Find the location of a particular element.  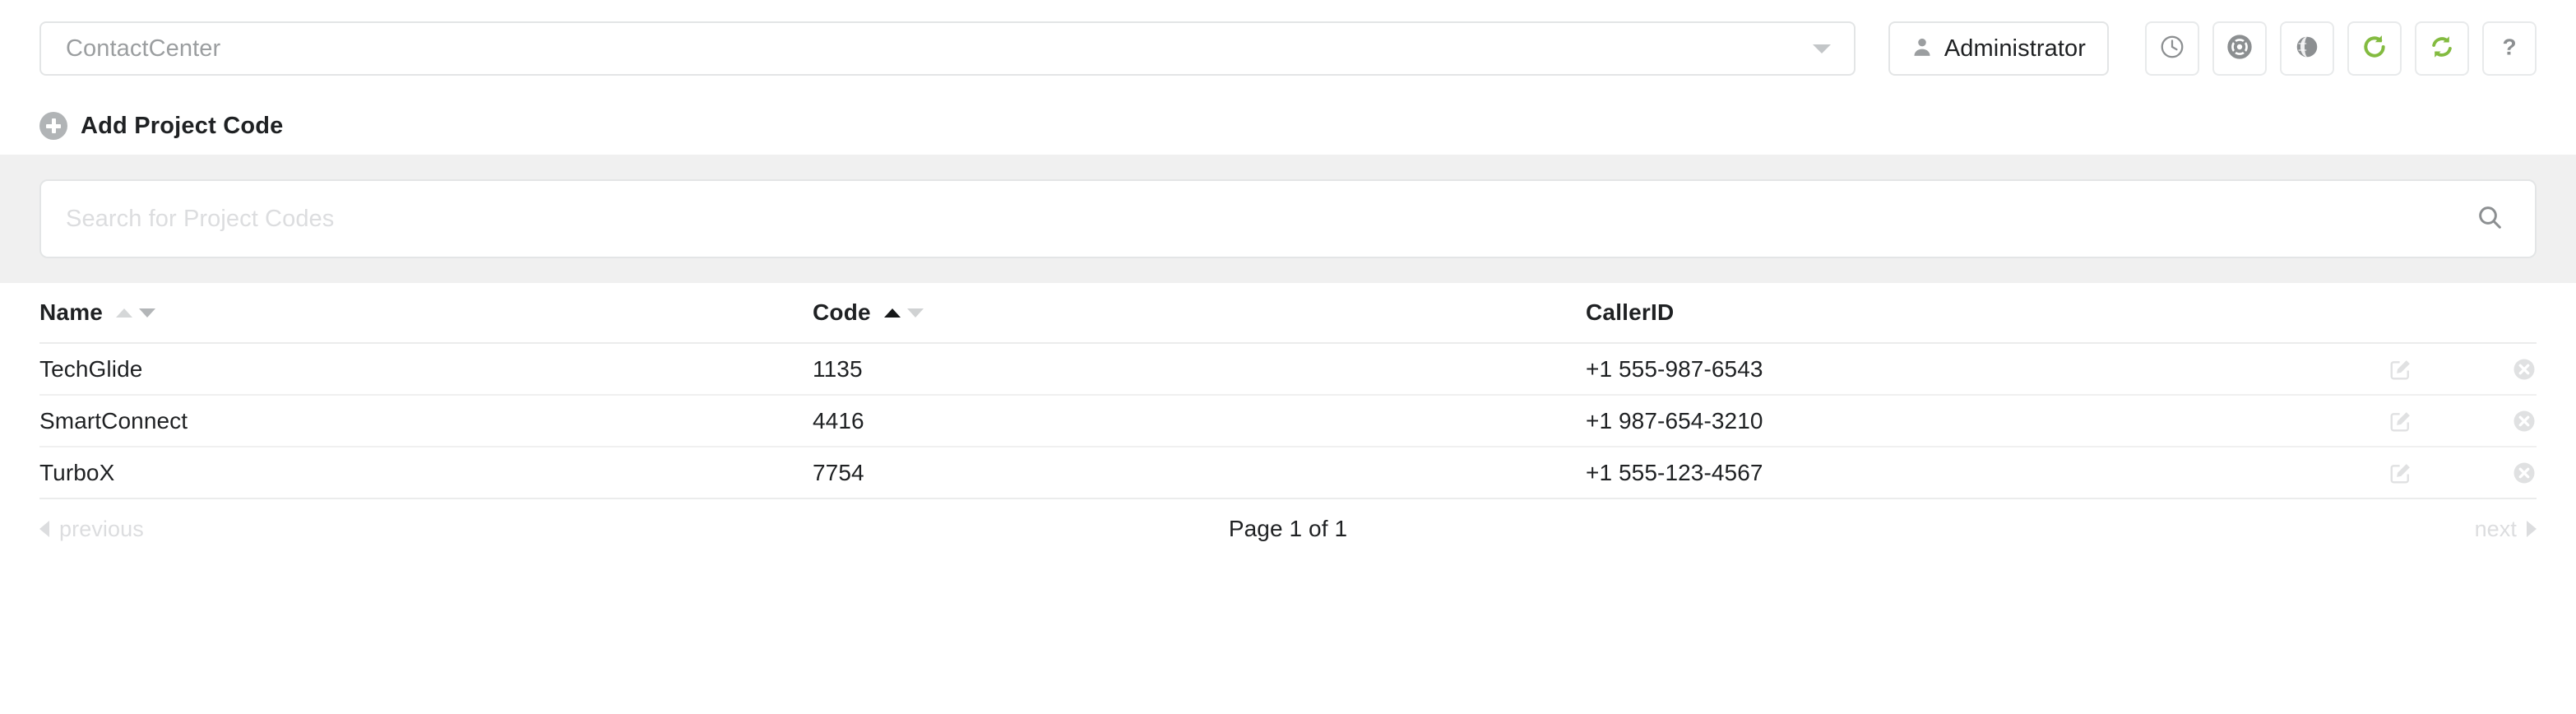

clock-icon is located at coordinates (2172, 49).